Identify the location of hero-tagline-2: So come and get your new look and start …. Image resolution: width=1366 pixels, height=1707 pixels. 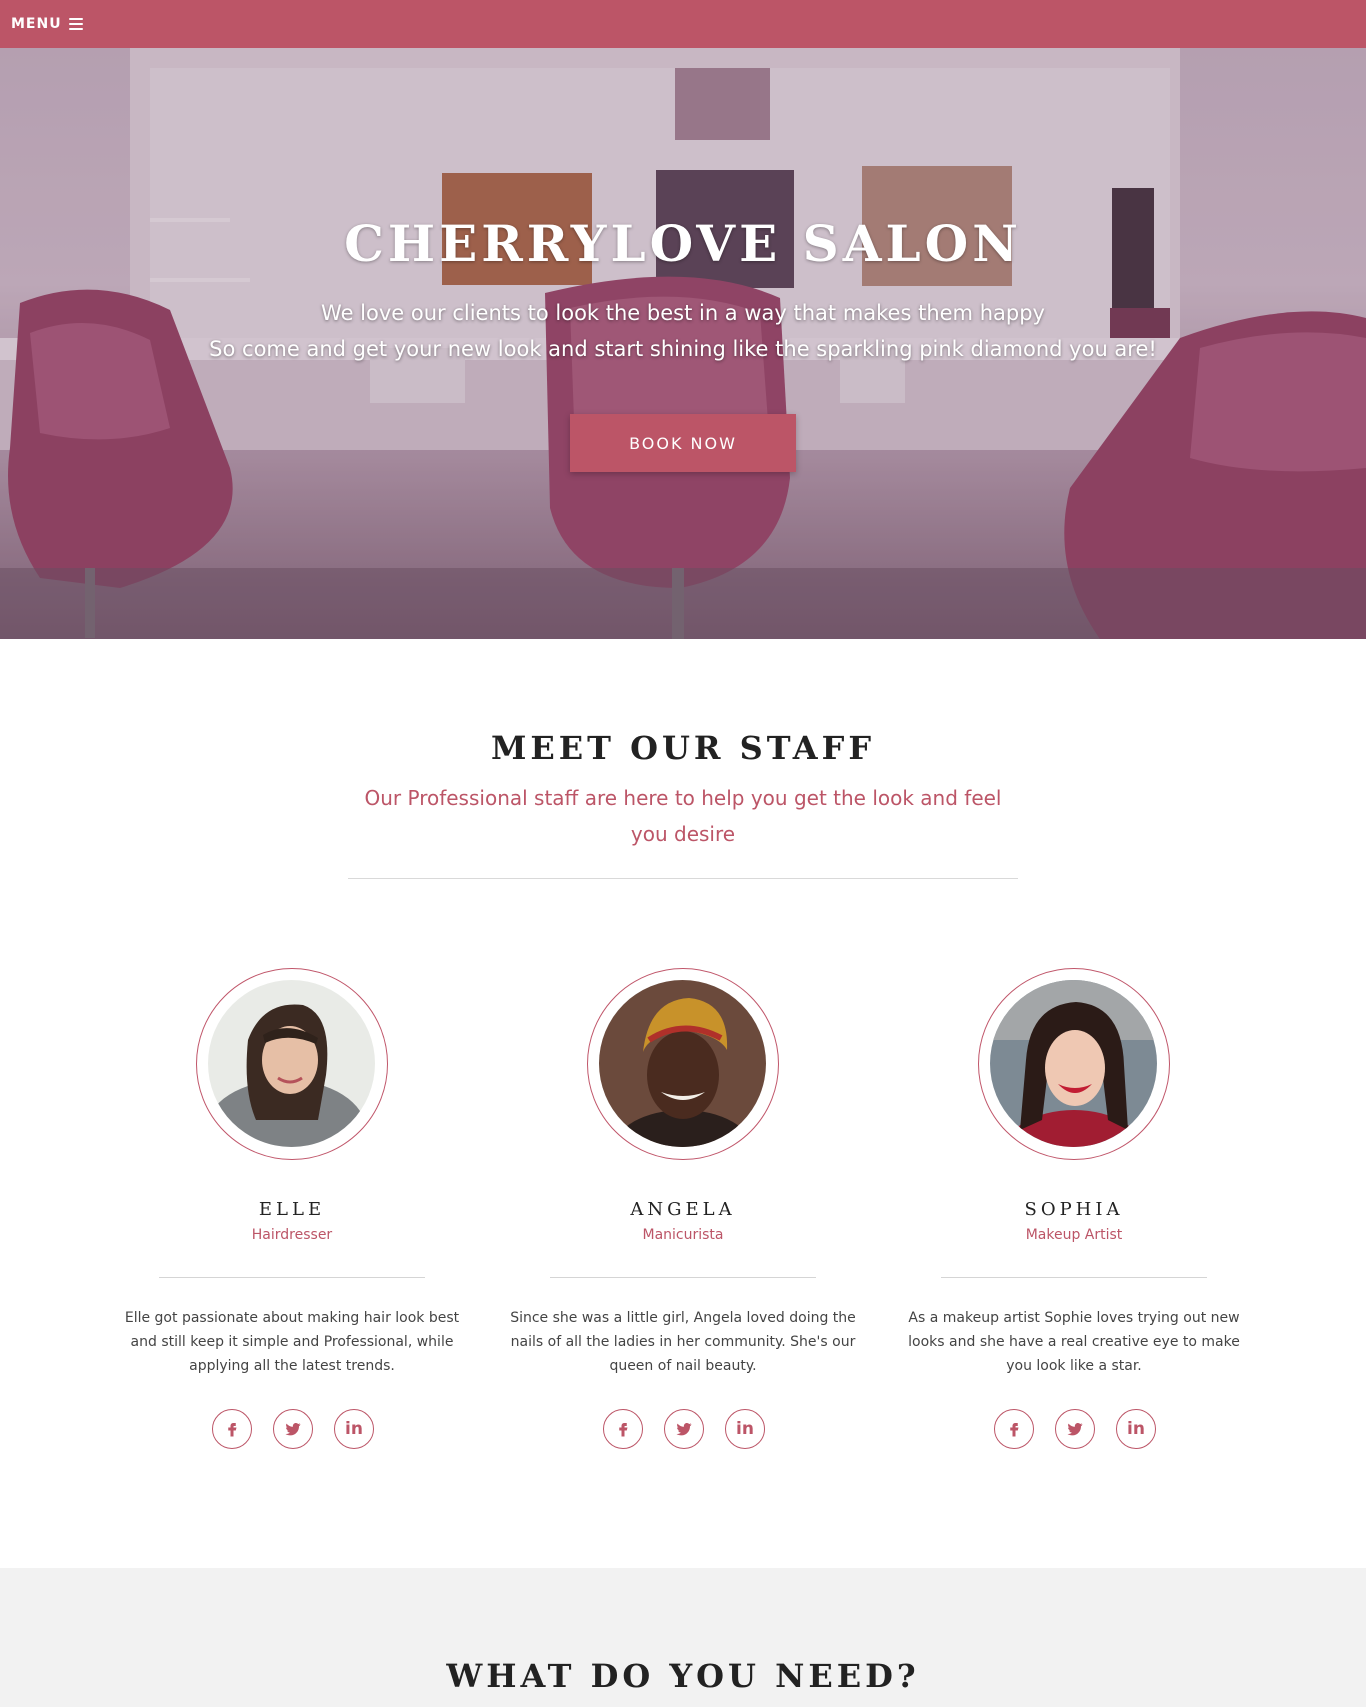
(683, 349).